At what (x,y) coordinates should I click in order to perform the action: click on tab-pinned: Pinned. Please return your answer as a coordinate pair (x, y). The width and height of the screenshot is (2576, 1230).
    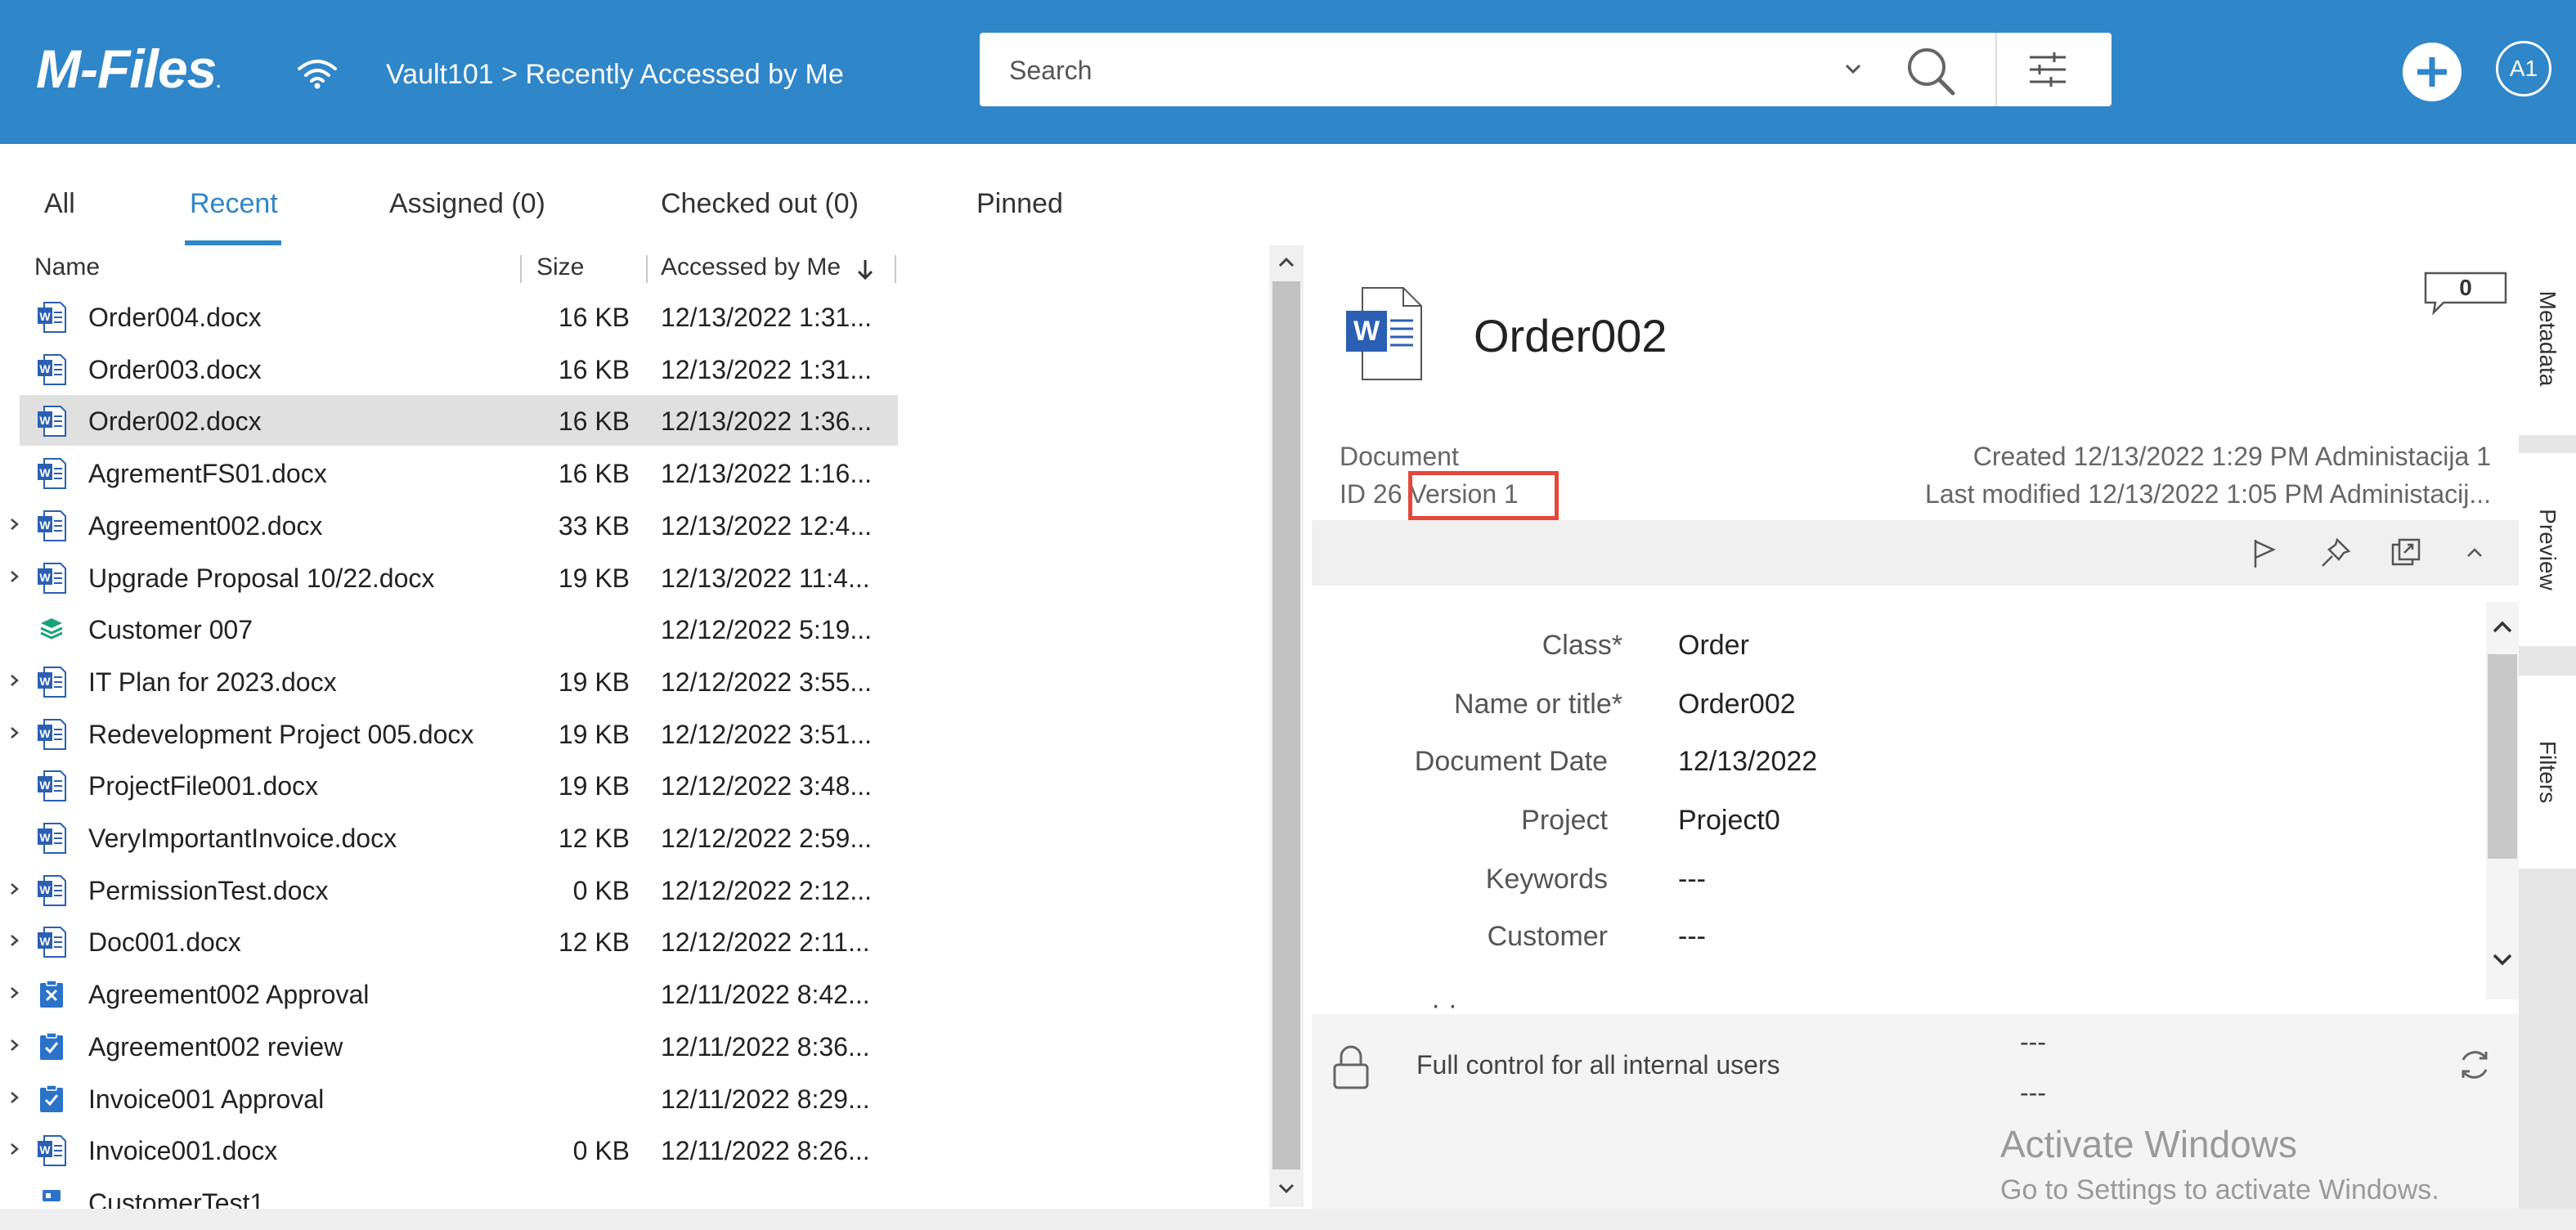
    Looking at the image, I should click on (1020, 204).